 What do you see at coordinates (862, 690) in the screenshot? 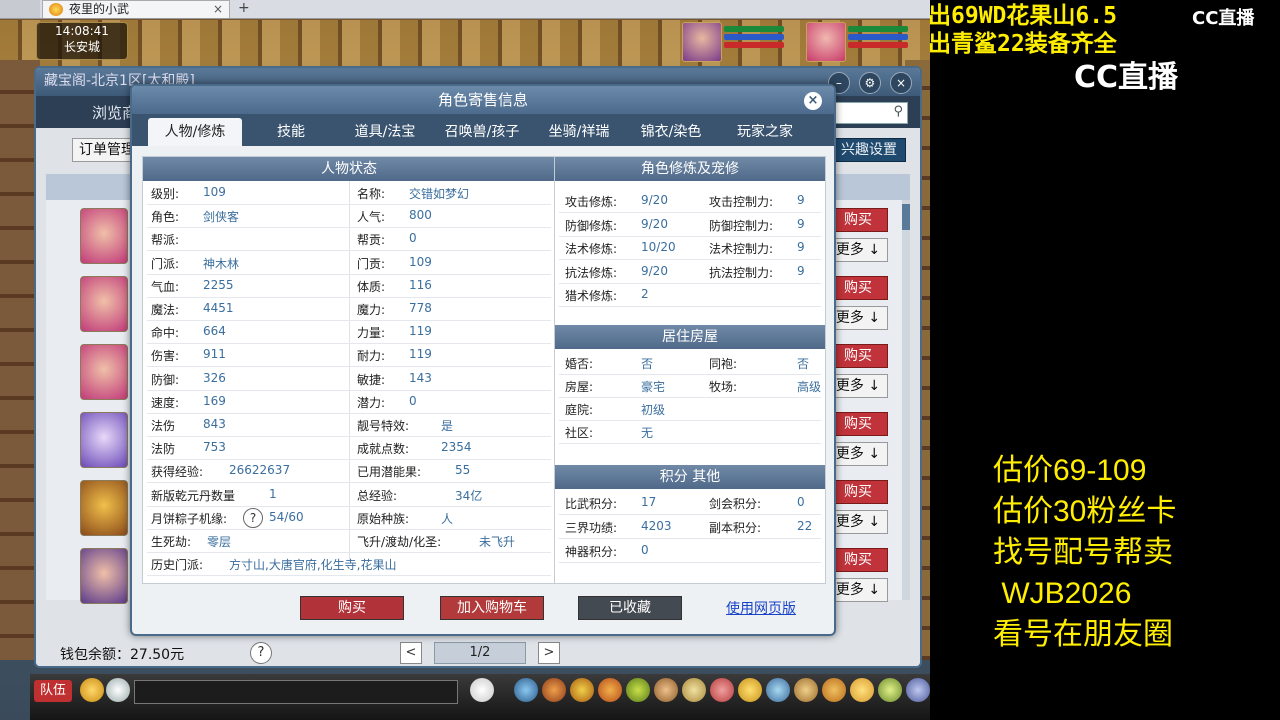
I see `emote-icon` at bounding box center [862, 690].